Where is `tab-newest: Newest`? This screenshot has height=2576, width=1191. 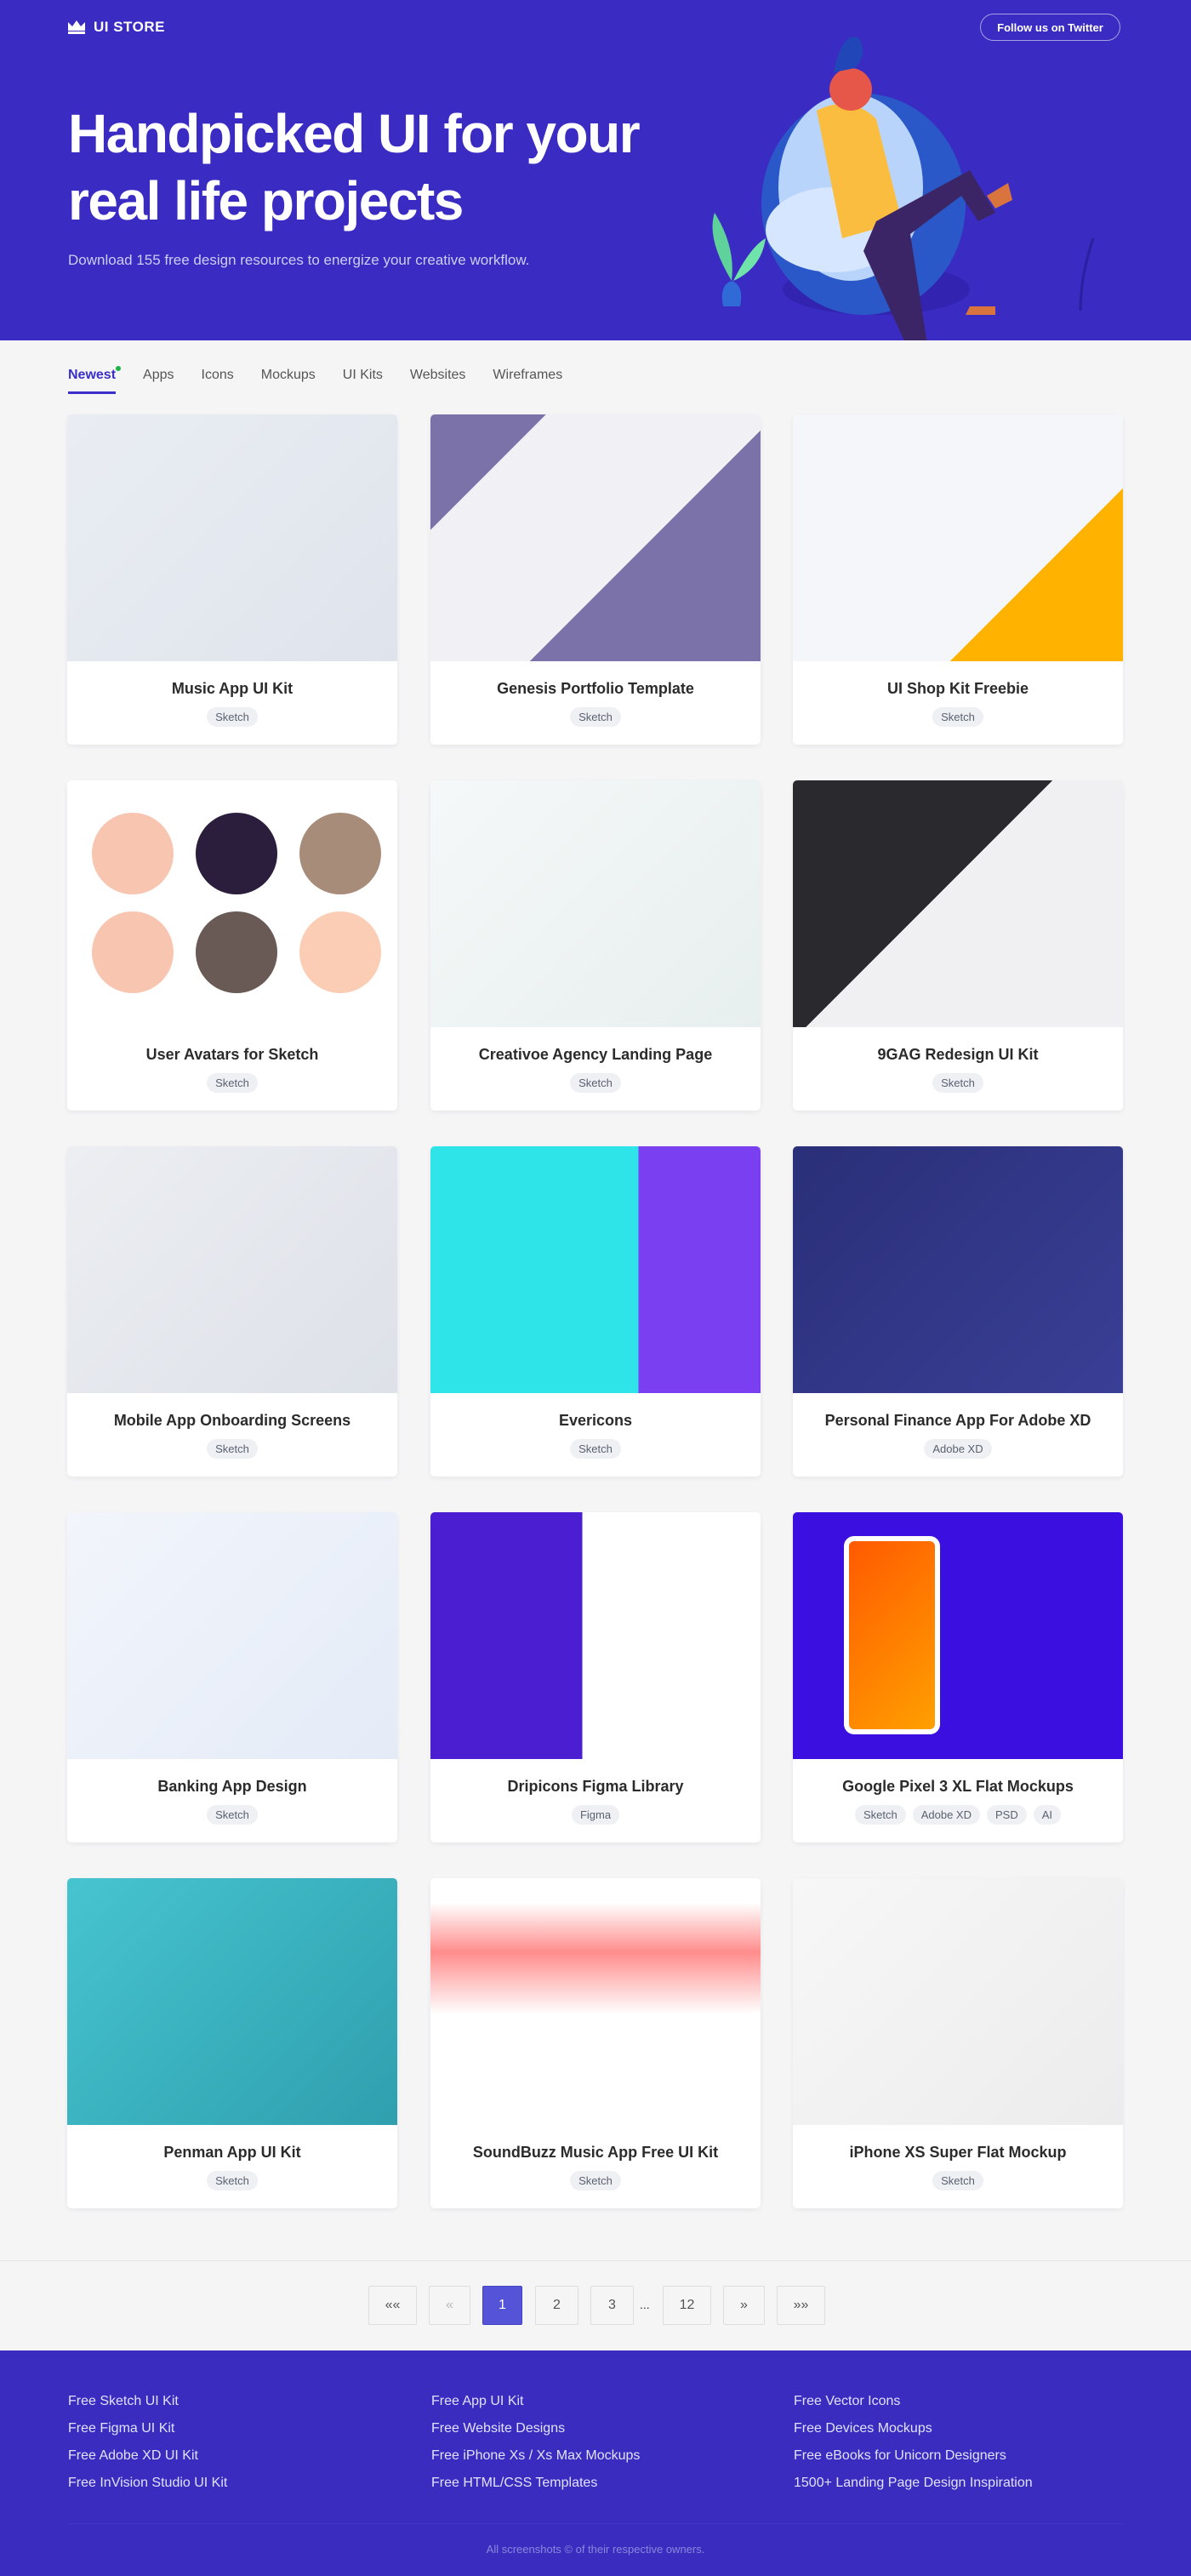
tab-newest: Newest is located at coordinates (95, 380).